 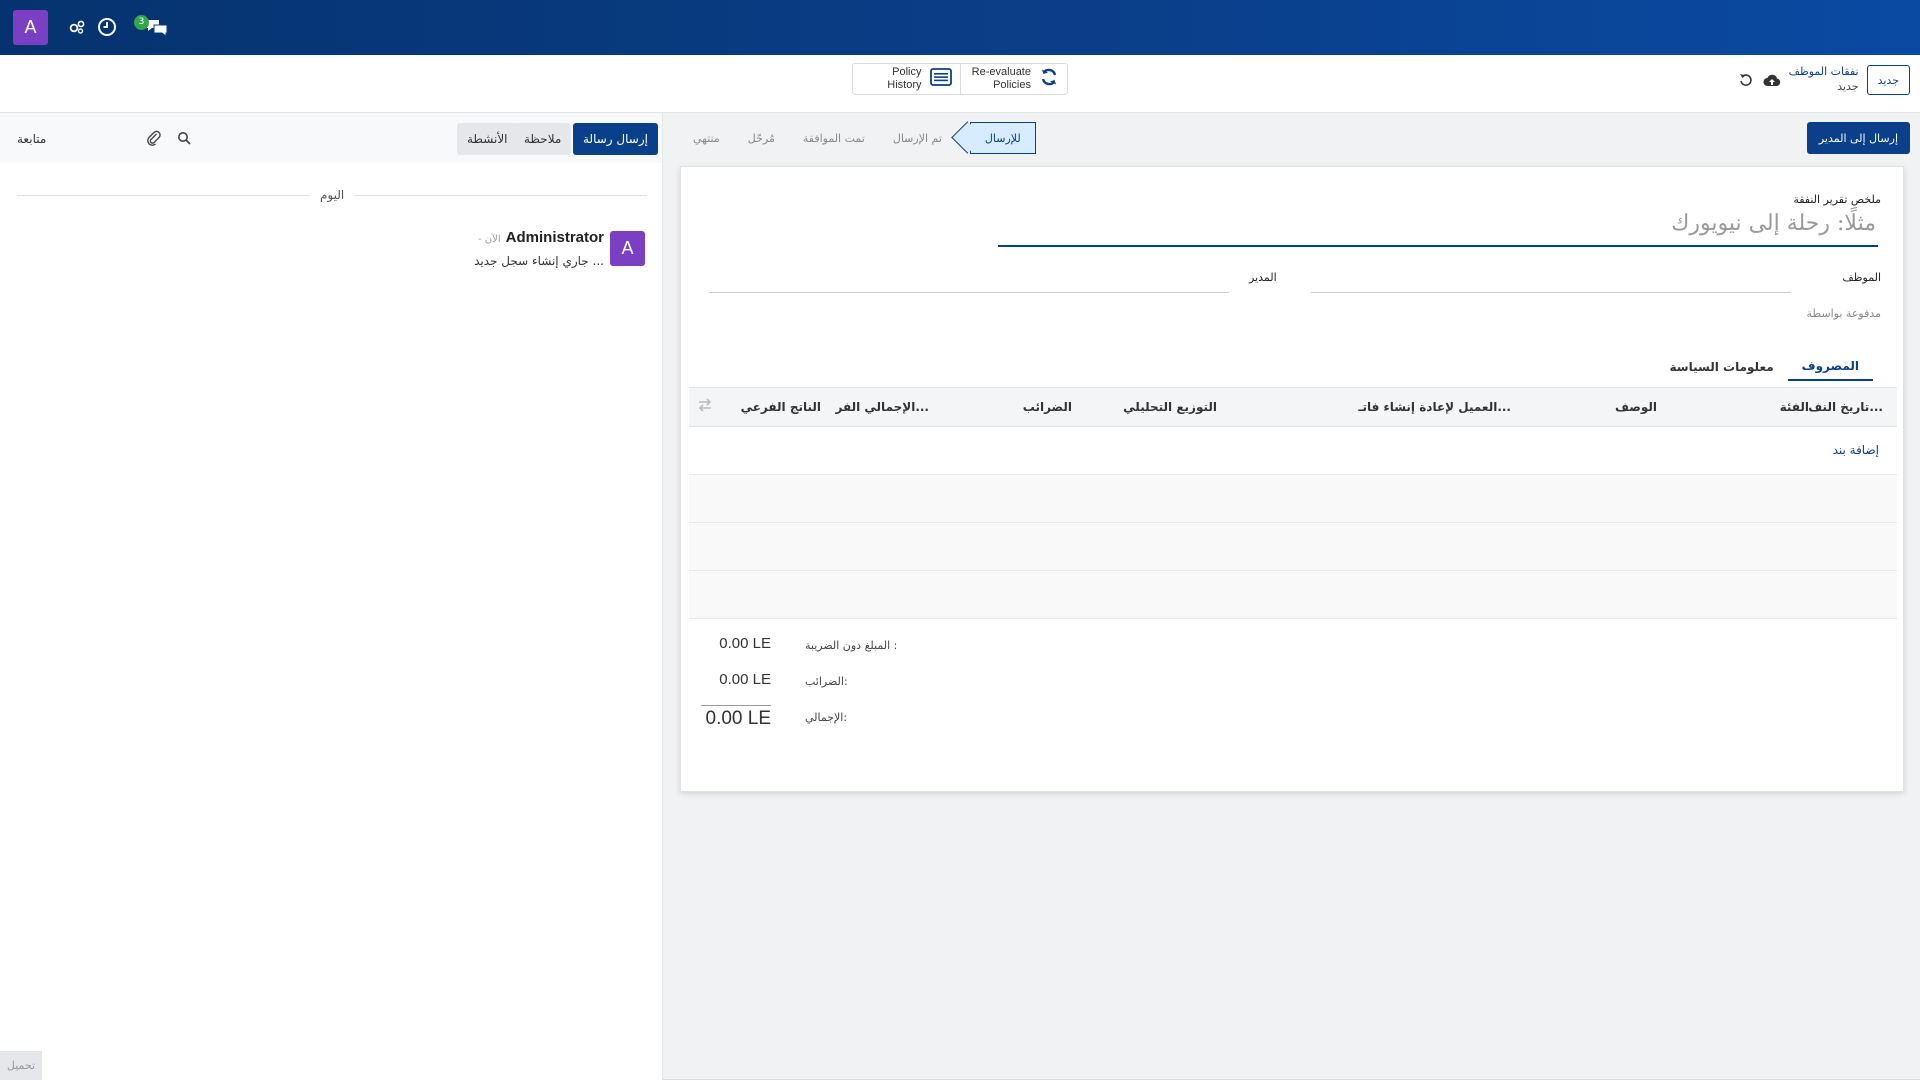 What do you see at coordinates (745, 643) in the screenshot?
I see `untaxed-value: 0.00 LE` at bounding box center [745, 643].